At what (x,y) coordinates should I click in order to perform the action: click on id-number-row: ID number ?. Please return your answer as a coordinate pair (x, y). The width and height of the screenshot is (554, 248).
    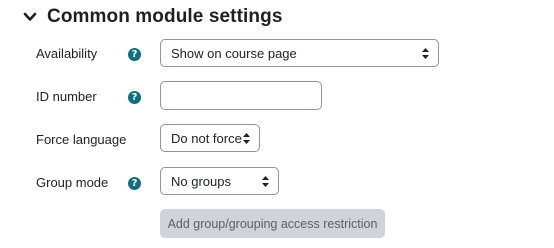
    Looking at the image, I should click on (277, 96).